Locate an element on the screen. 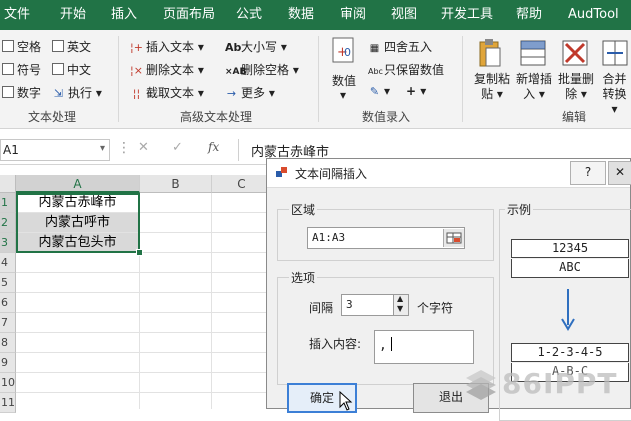 The height and width of the screenshot is (421, 631). name-box: A1 ▾ is located at coordinates (55, 150).